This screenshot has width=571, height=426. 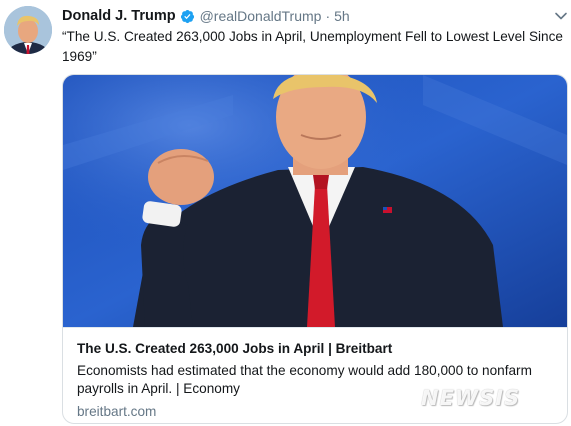 I want to click on avatar, so click(x=28, y=30).